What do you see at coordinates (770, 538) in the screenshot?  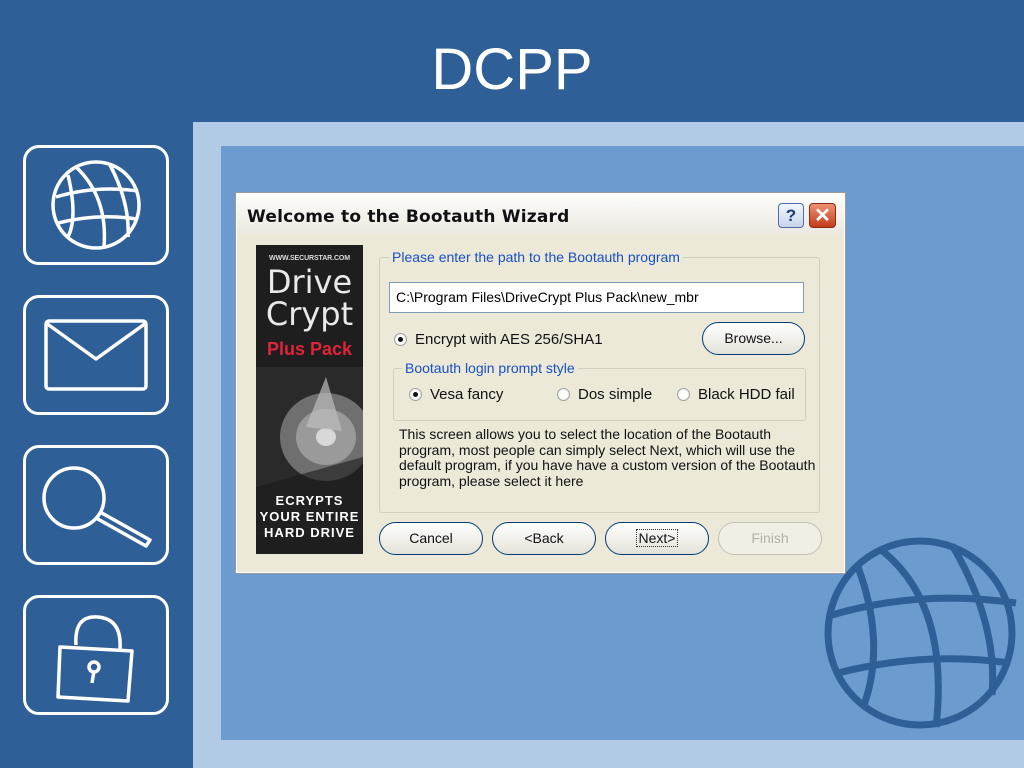 I see `finish-button: Finish` at bounding box center [770, 538].